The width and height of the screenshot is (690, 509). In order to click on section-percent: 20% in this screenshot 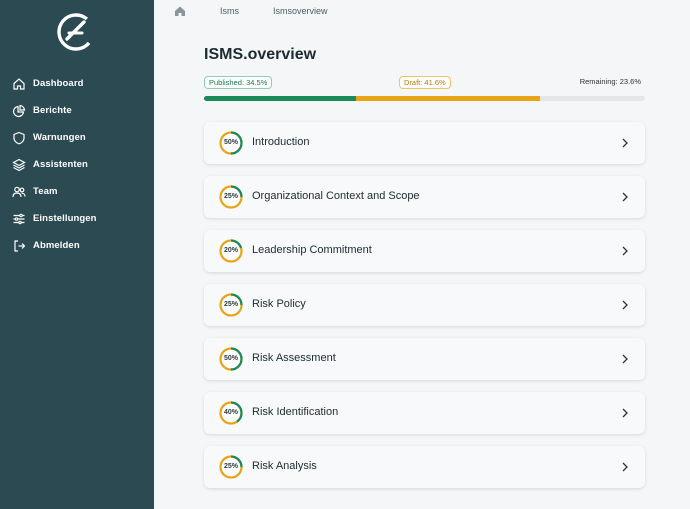, I will do `click(230, 250)`.